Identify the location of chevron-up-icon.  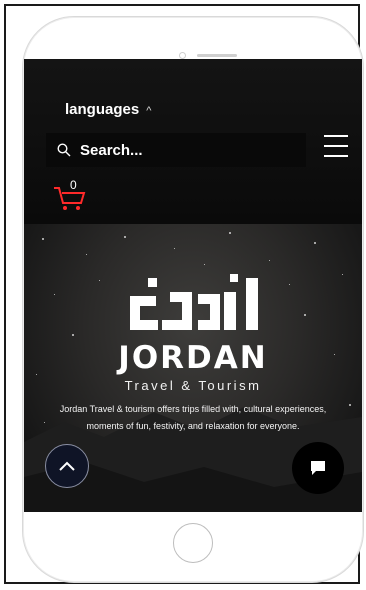
(67, 466).